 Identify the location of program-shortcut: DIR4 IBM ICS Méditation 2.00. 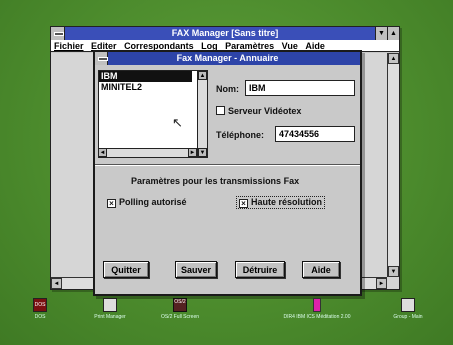
(317, 309).